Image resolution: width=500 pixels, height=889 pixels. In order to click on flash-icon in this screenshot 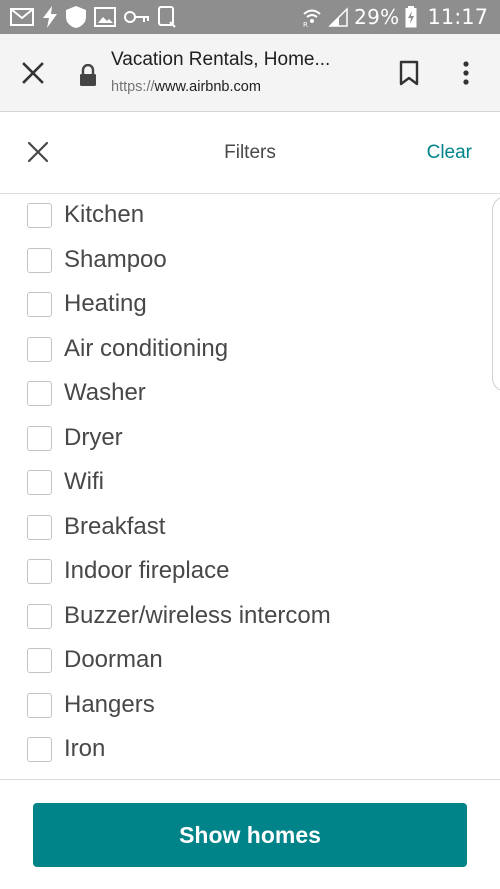, I will do `click(50, 17)`.